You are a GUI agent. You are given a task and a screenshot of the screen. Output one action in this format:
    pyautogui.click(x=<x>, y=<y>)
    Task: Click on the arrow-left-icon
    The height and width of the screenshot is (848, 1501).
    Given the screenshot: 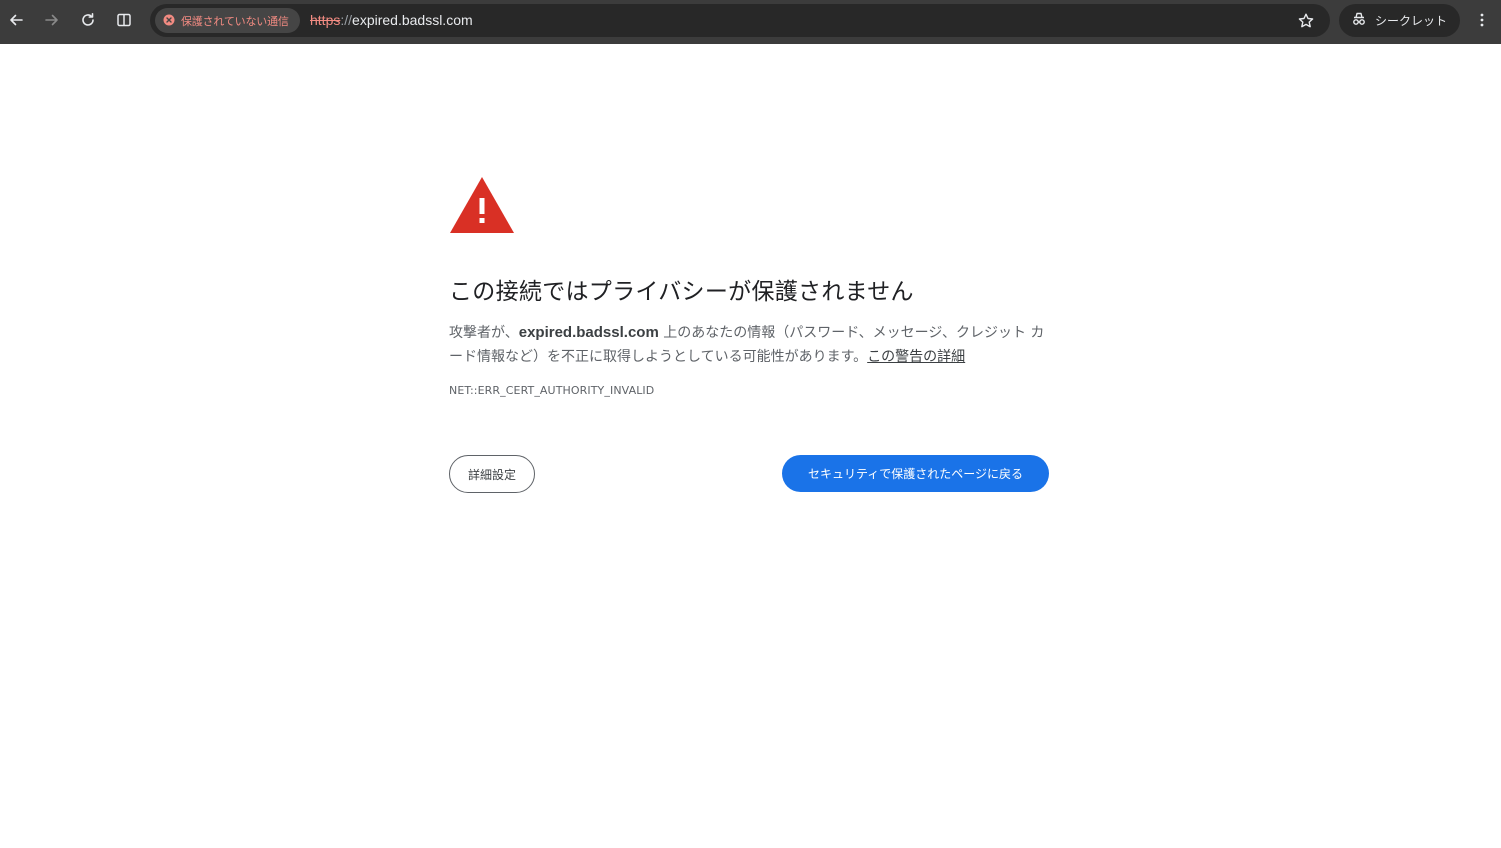 What is the action you would take?
    pyautogui.click(x=16, y=20)
    